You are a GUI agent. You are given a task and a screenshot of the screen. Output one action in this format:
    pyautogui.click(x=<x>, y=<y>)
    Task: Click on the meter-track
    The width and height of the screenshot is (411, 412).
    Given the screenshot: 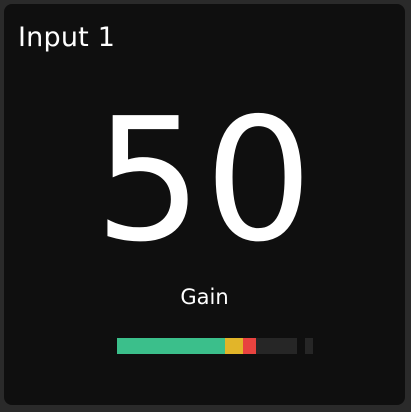 What is the action you would take?
    pyautogui.click(x=207, y=346)
    